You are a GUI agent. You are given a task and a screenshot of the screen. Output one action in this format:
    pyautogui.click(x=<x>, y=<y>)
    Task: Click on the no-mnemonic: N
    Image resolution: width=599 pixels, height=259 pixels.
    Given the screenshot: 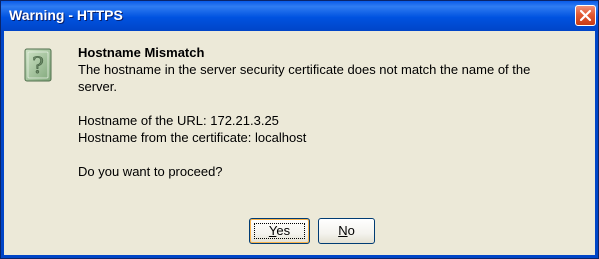 What is the action you would take?
    pyautogui.click(x=343, y=230)
    